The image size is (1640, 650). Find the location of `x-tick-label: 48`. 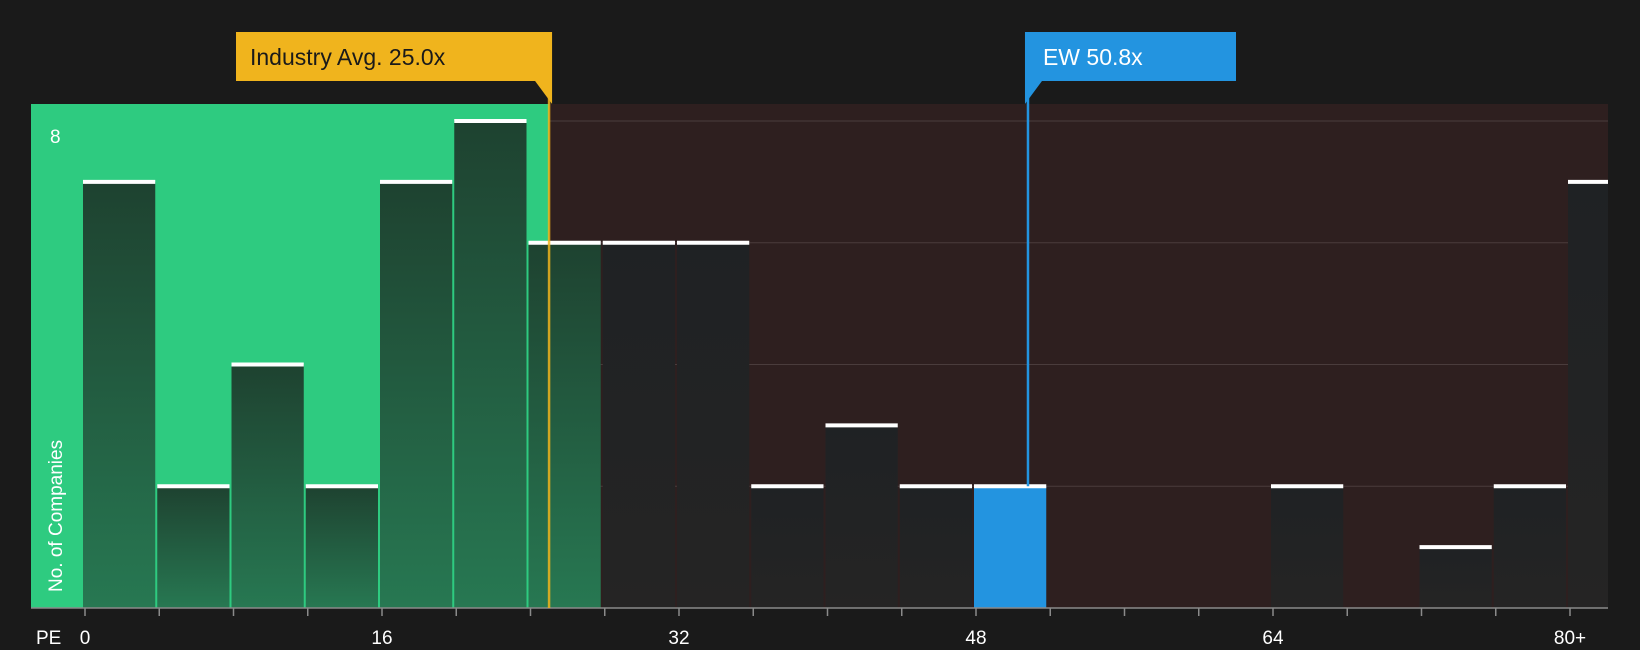

x-tick-label: 48 is located at coordinates (975, 638).